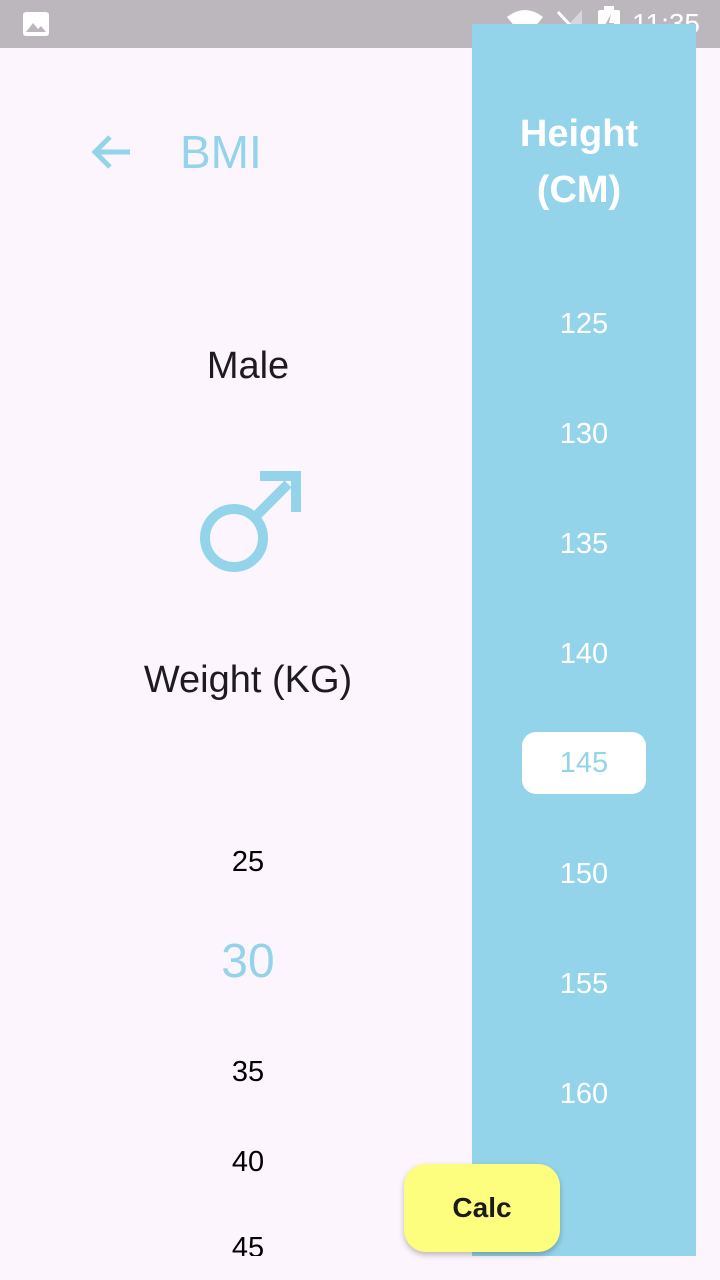 Image resolution: width=720 pixels, height=1280 pixels. I want to click on height-option: 125, so click(584, 324).